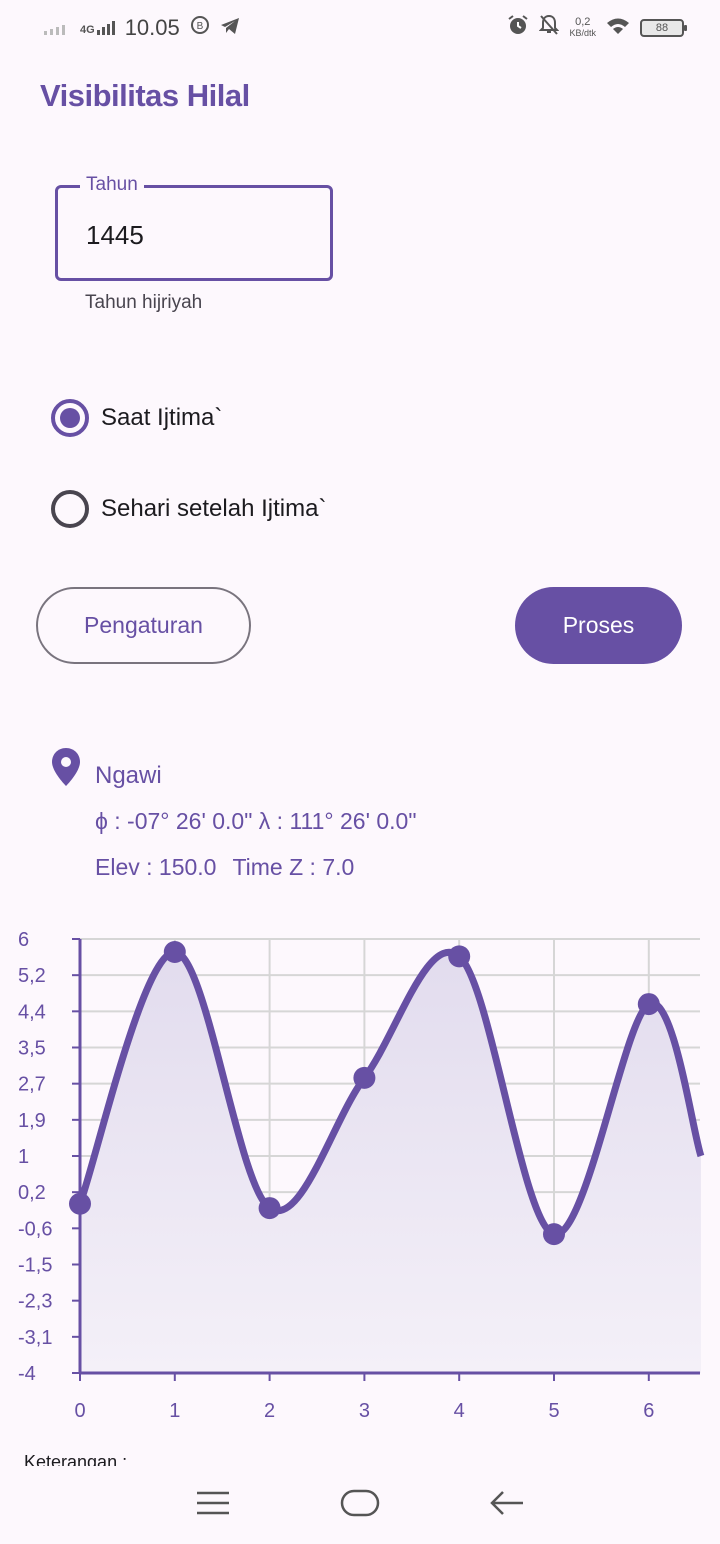  Describe the element at coordinates (360, 28) in the screenshot. I see `status-bar: 4G 10.05 B 0,2 KB/dtk 88` at that location.